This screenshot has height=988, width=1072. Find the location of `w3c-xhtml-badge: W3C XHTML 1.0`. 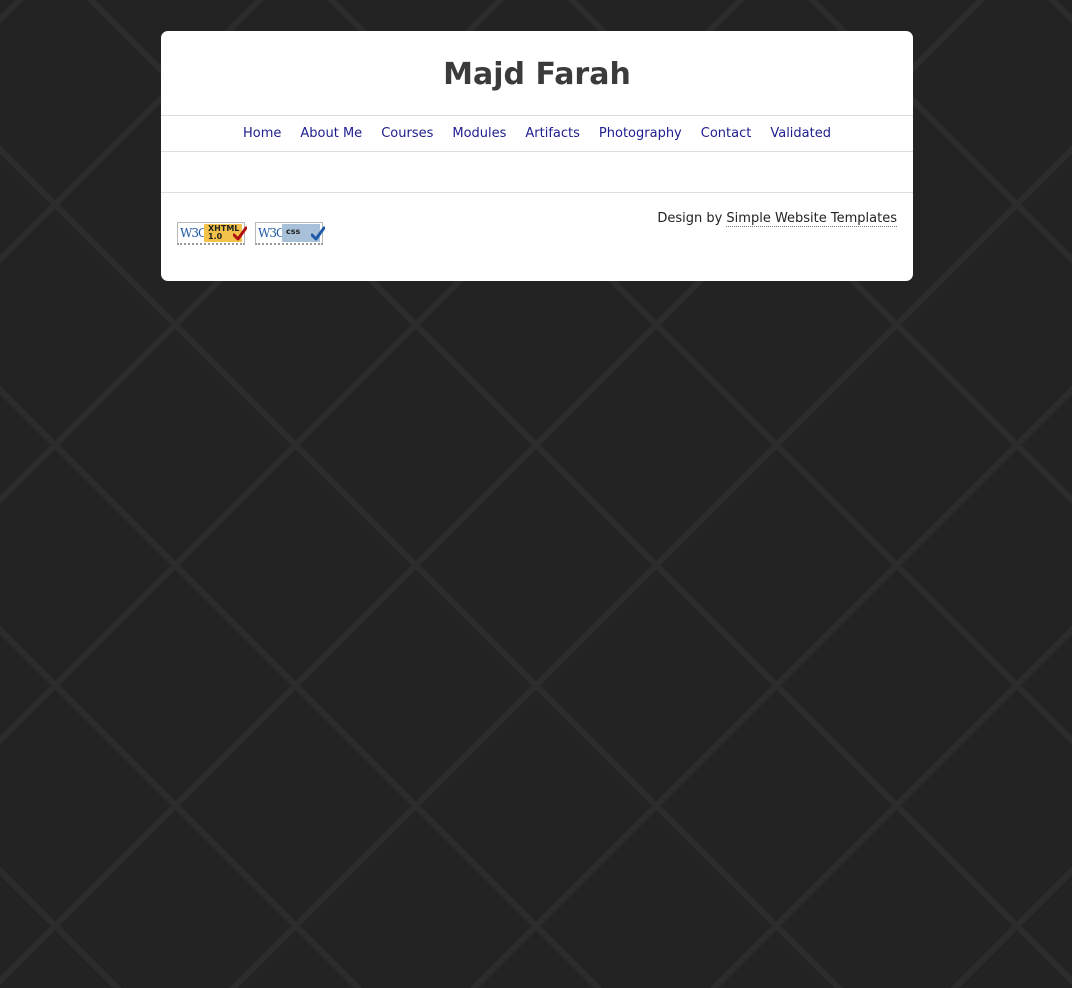

w3c-xhtml-badge: W3C XHTML 1.0 is located at coordinates (212, 233).